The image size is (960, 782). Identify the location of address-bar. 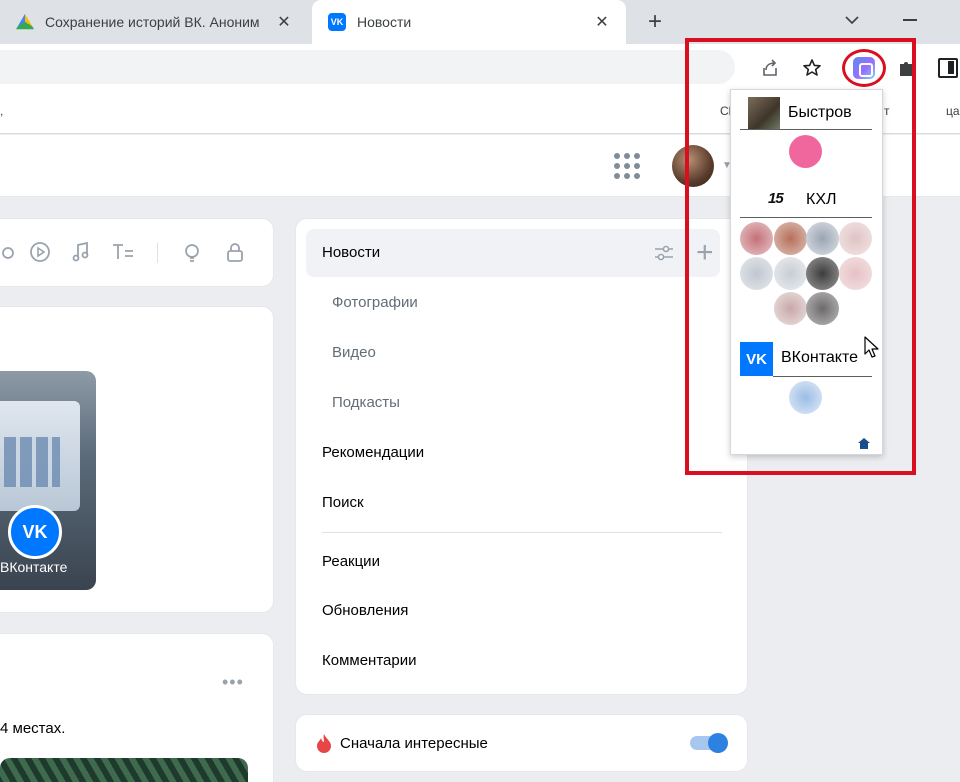
(367, 67).